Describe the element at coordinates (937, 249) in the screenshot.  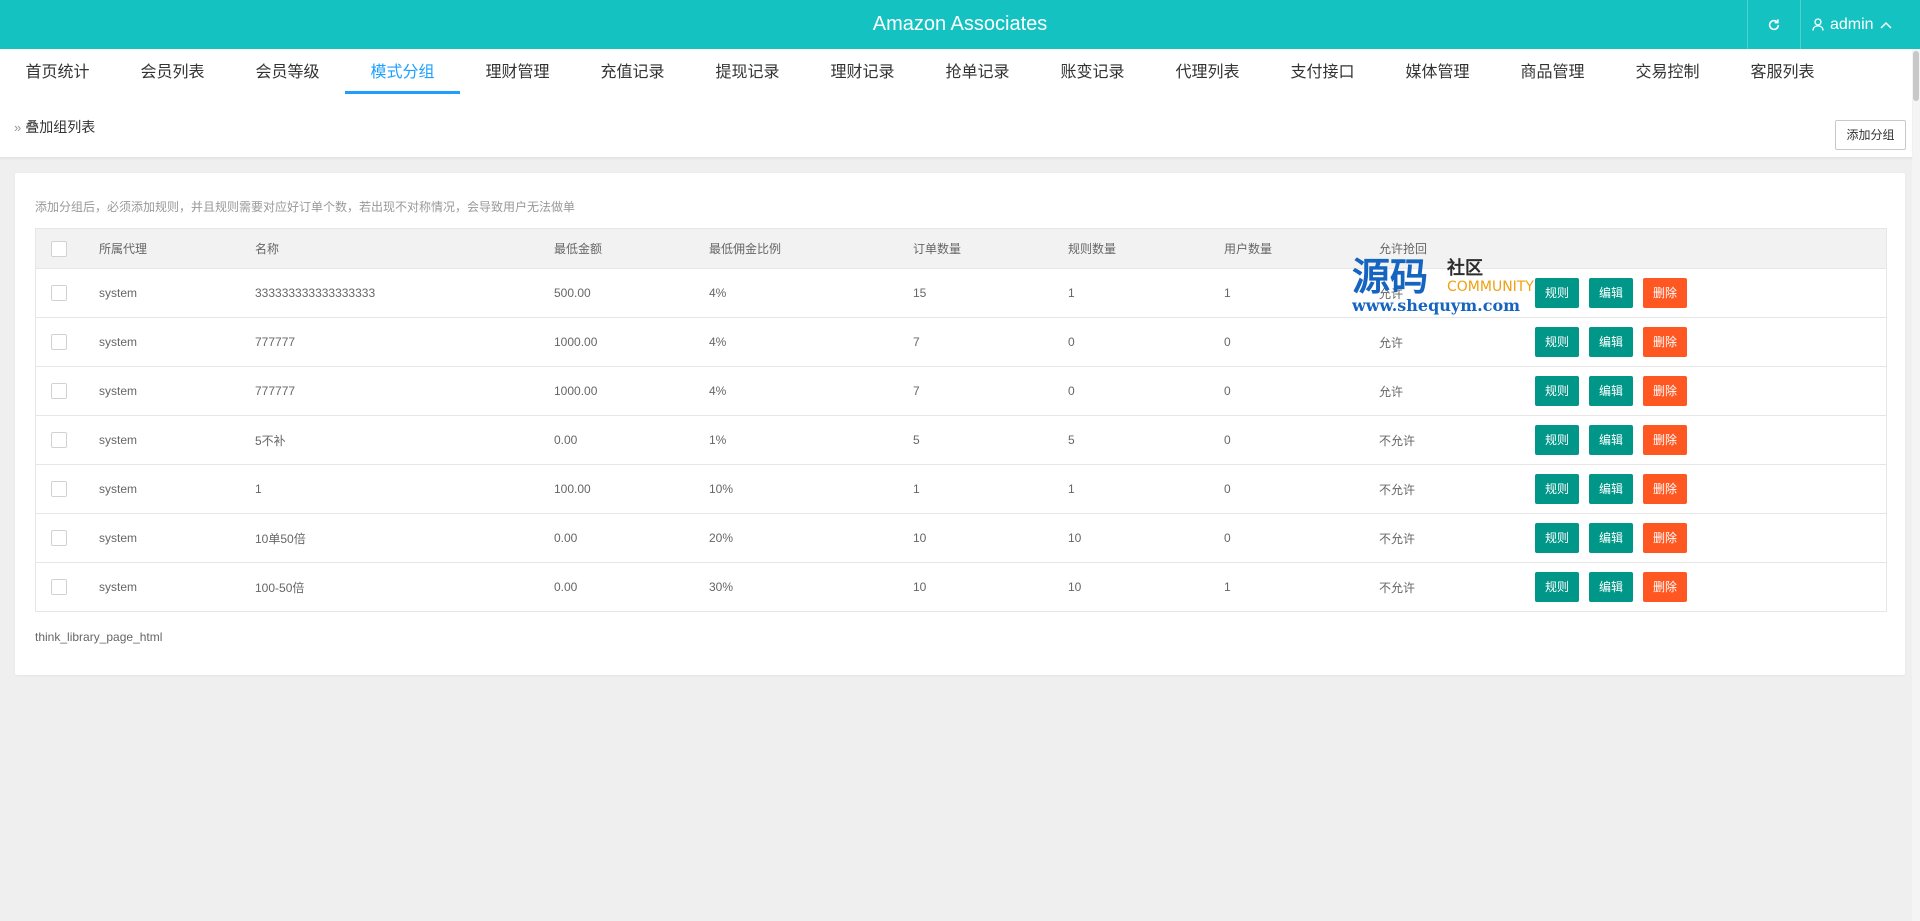
I see `col-orders: 订单数量` at that location.